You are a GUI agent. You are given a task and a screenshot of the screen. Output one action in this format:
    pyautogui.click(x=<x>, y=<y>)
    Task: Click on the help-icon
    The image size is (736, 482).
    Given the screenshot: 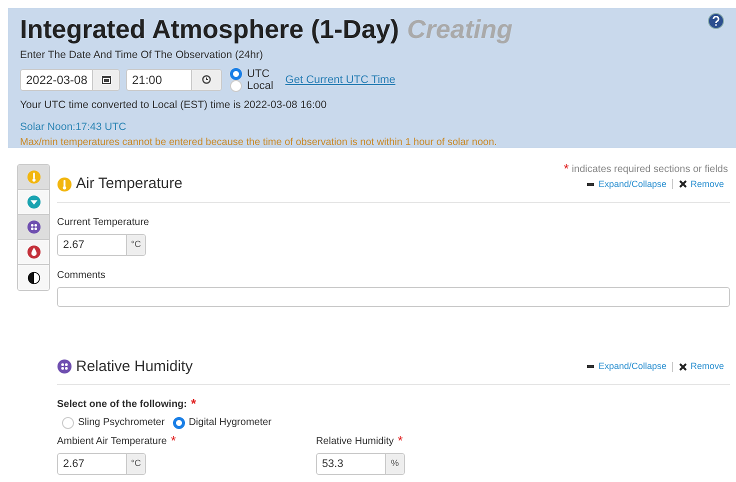 What is the action you would take?
    pyautogui.click(x=716, y=21)
    